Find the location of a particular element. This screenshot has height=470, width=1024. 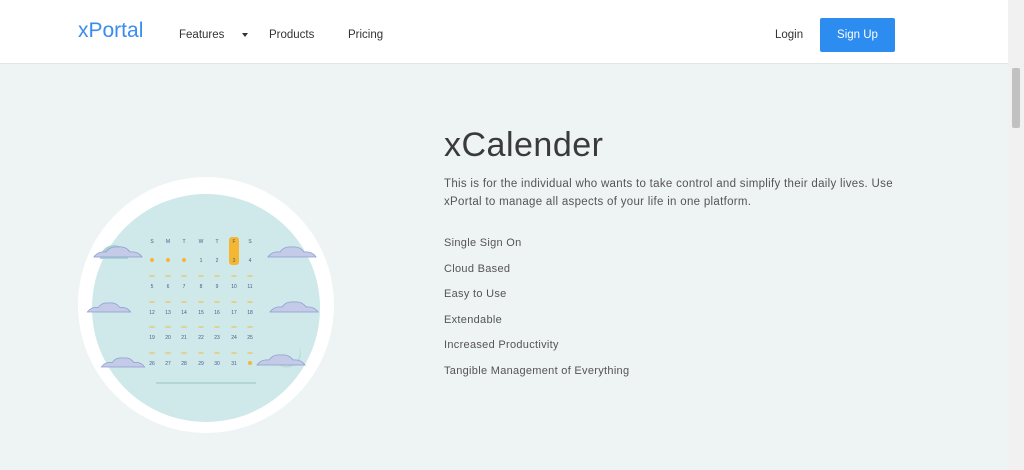

calendar-day-number: 14 is located at coordinates (184, 313).